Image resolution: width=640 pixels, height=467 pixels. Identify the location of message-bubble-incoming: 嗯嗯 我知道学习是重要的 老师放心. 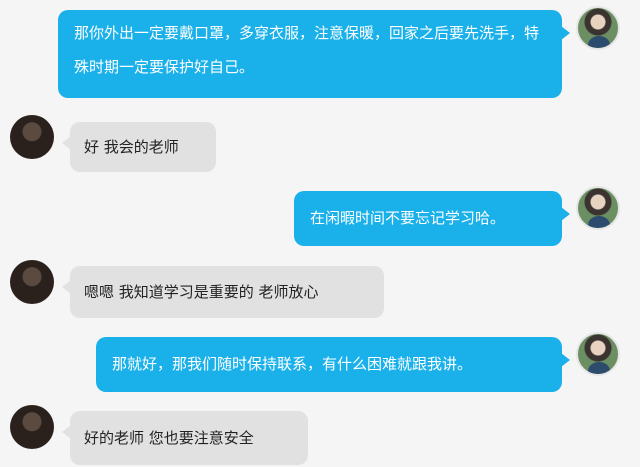
(223, 292).